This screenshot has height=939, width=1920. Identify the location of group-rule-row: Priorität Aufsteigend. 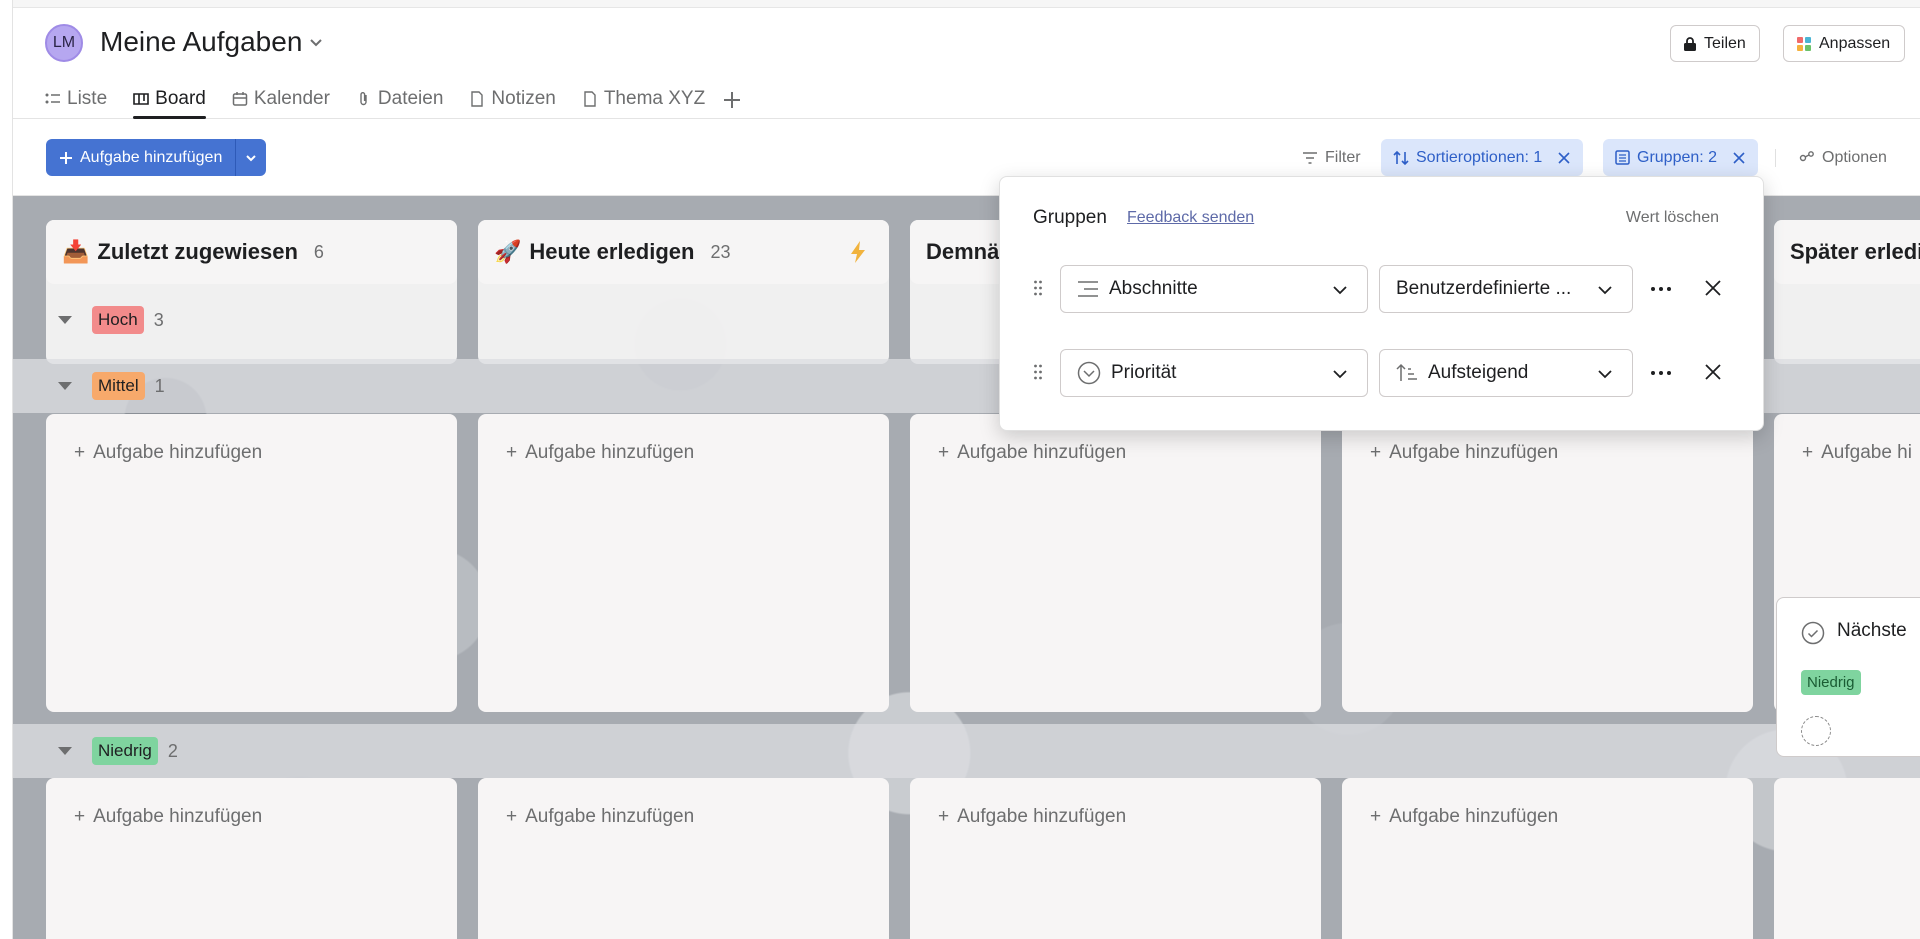
(1388, 373).